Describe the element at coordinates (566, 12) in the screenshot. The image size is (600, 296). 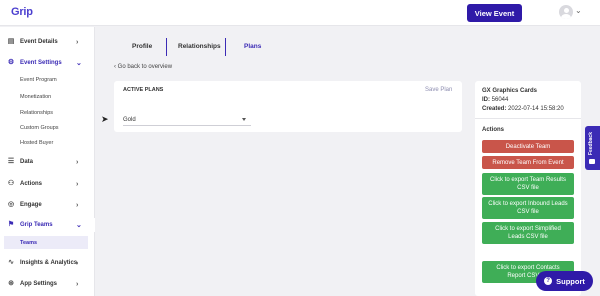
I see `avatar` at that location.